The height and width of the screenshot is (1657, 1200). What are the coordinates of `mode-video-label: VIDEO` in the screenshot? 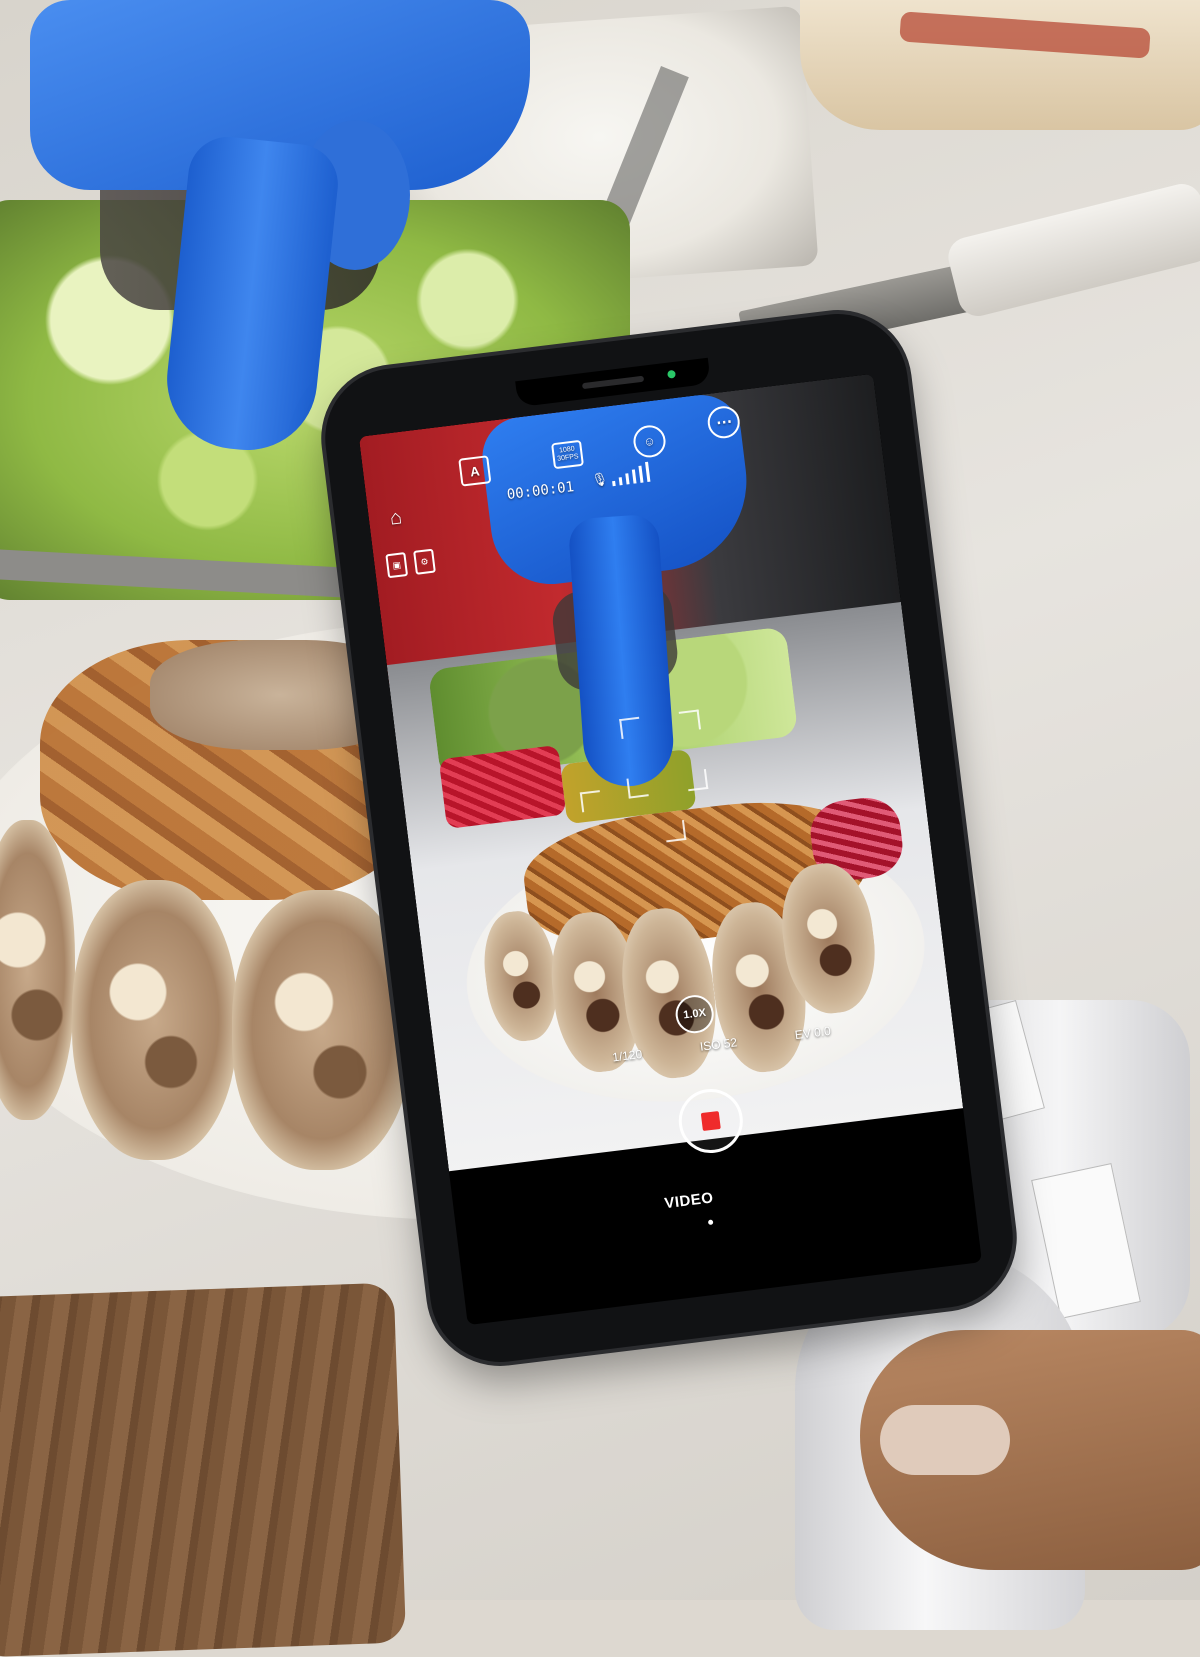 It's located at (689, 1200).